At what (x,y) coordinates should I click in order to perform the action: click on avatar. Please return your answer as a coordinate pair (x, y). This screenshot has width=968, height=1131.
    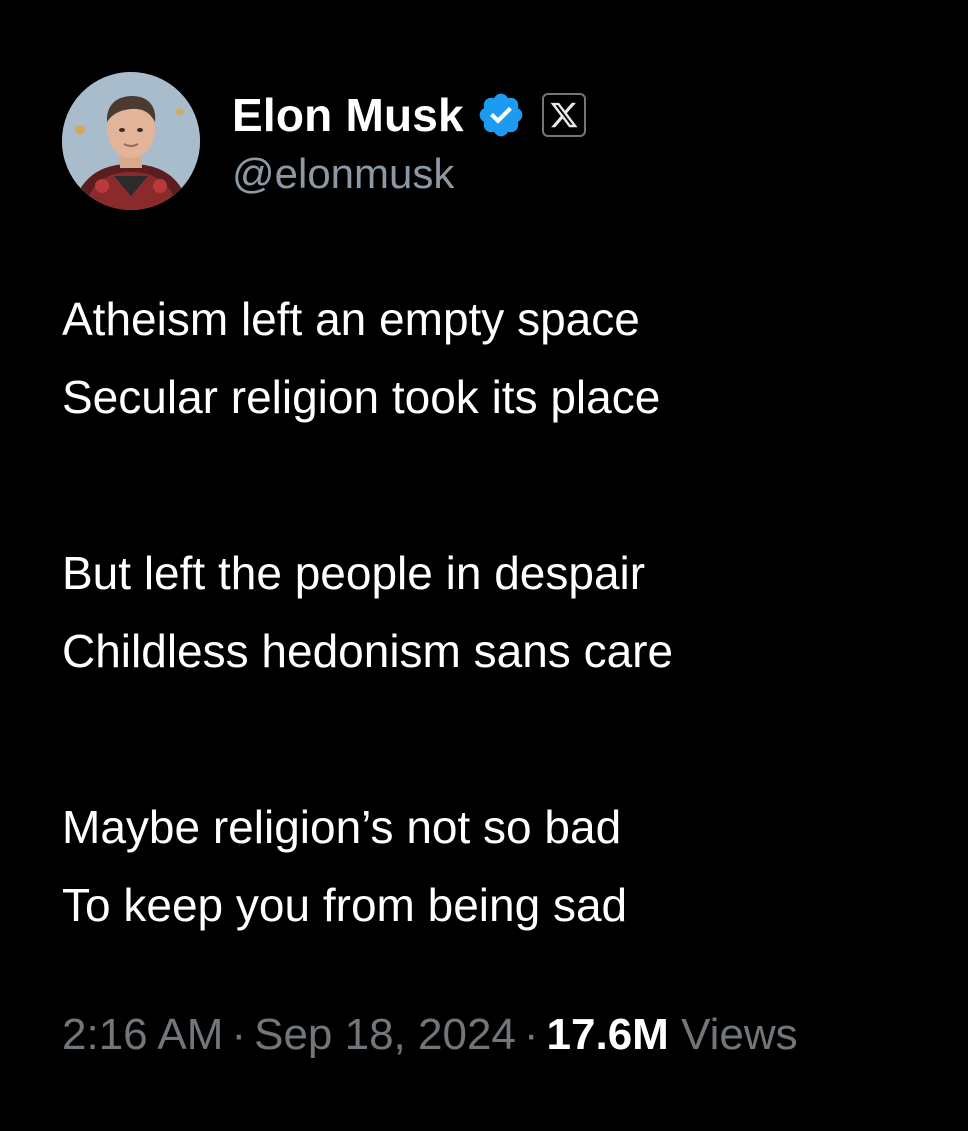
    Looking at the image, I should click on (131, 141).